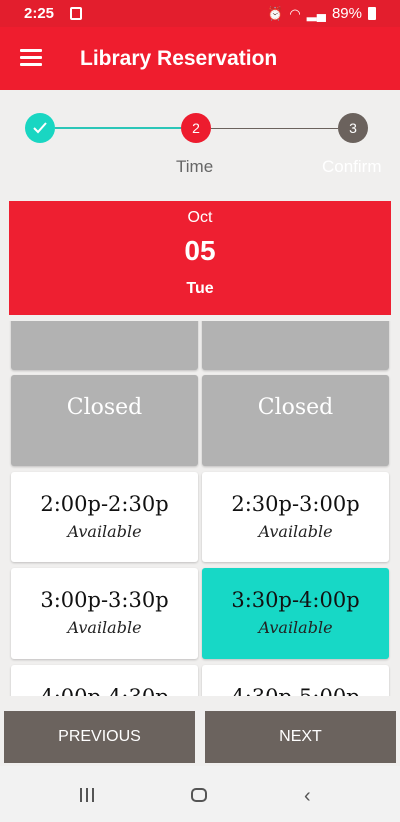 This screenshot has height=822, width=400. I want to click on previous-button: PREVIOUS, so click(99, 737).